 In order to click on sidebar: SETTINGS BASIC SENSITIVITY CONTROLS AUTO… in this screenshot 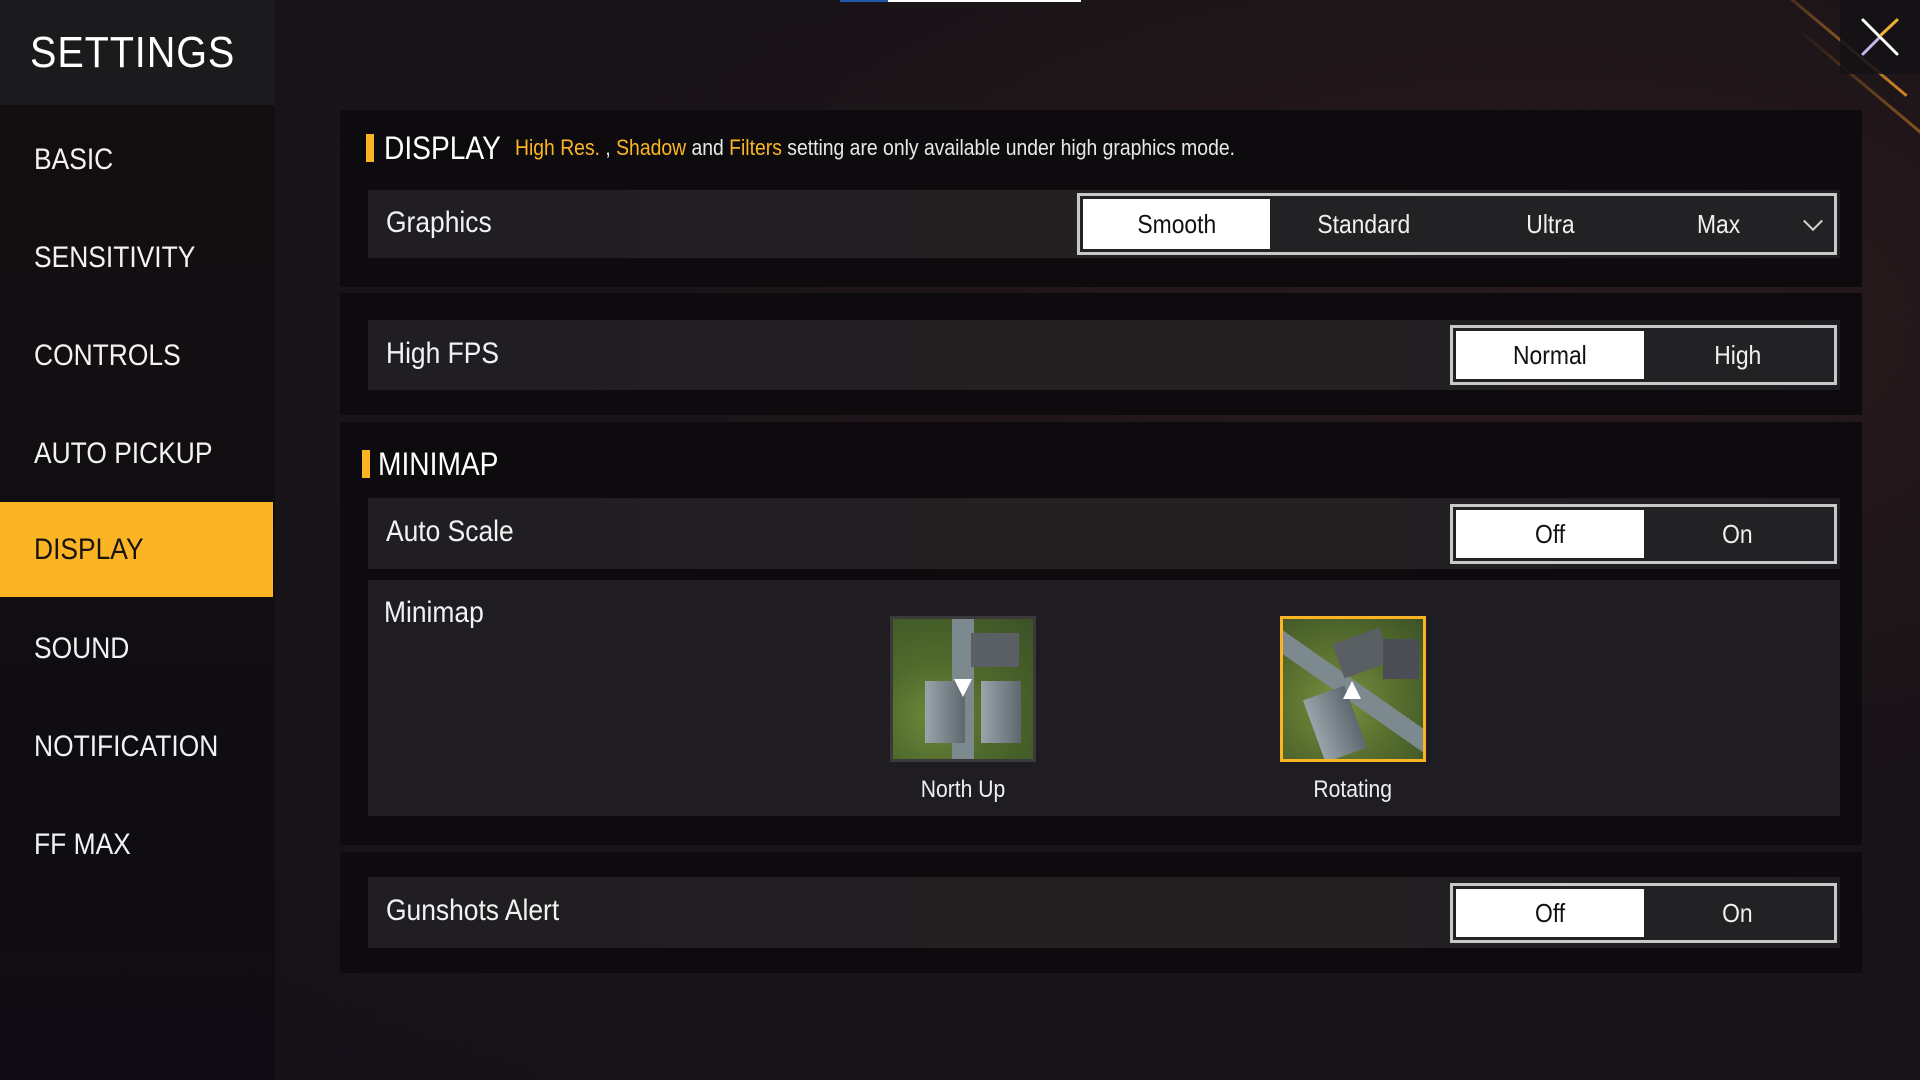, I will do `click(137, 540)`.